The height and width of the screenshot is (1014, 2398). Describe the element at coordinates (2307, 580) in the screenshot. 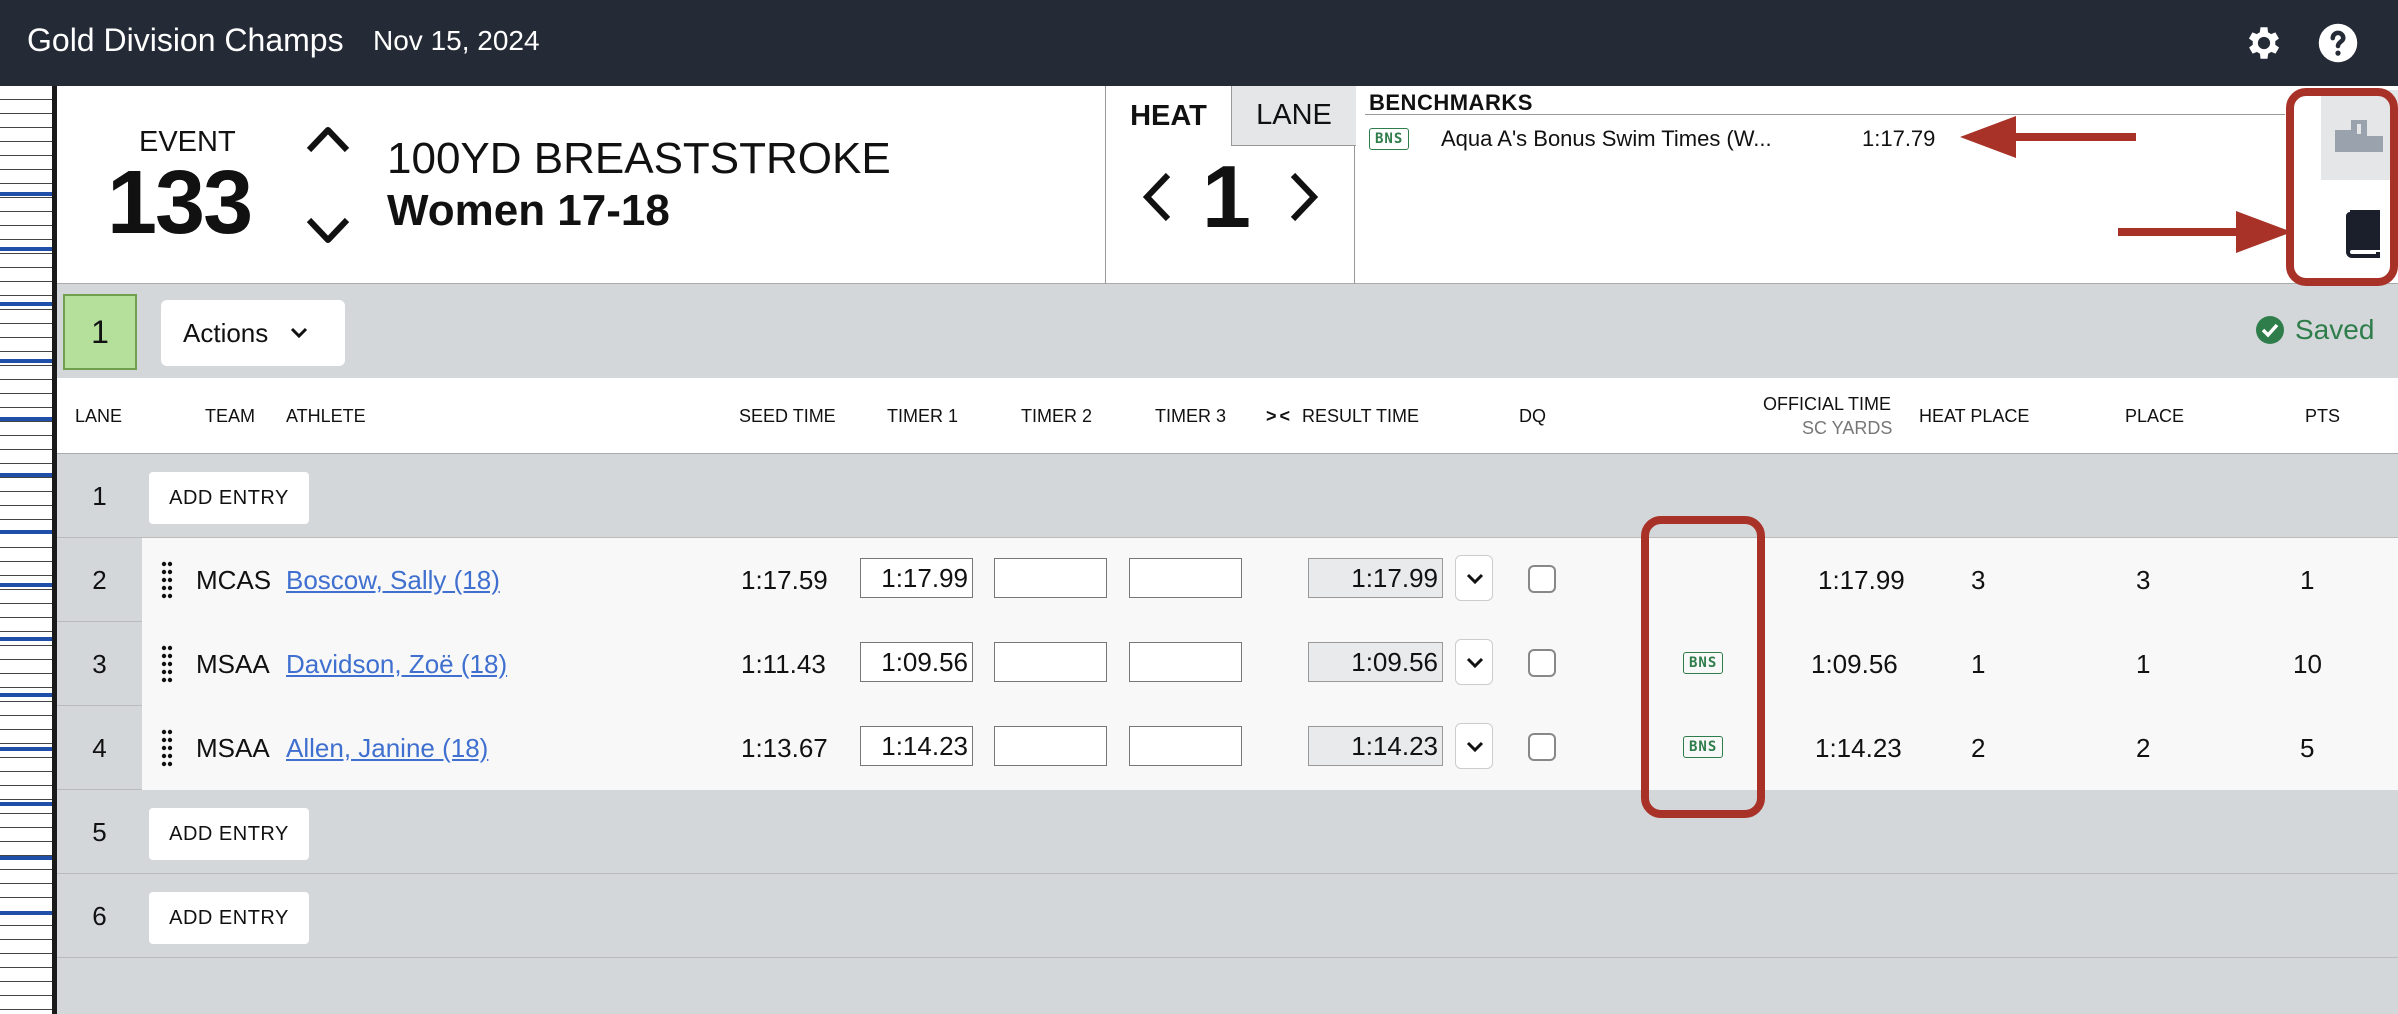

I see `points: 1` at that location.